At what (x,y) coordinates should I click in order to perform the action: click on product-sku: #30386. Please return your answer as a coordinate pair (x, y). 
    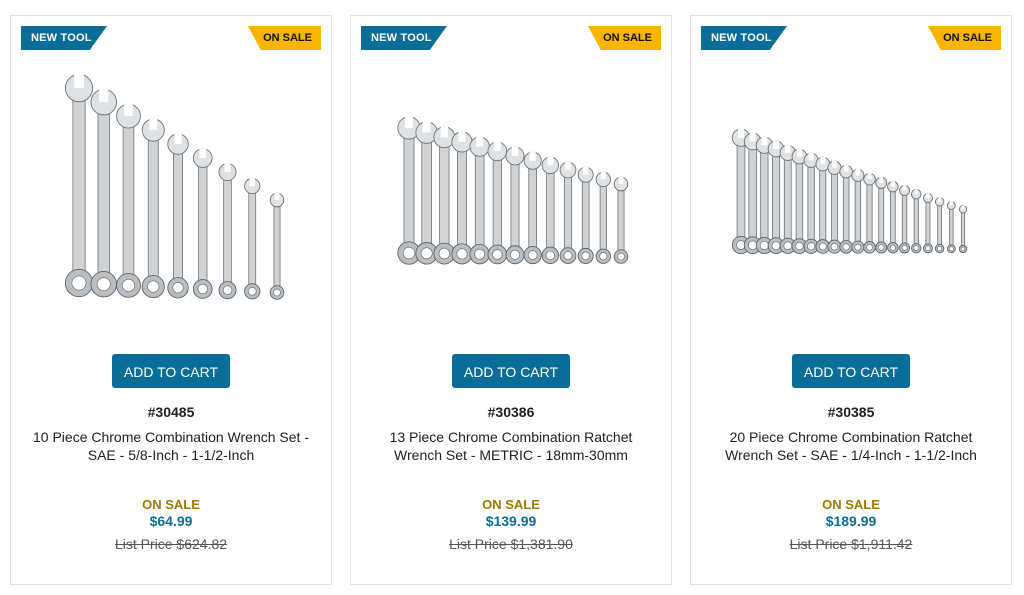
    Looking at the image, I should click on (511, 412).